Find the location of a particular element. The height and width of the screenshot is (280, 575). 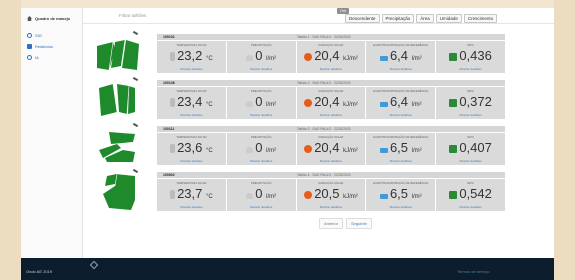

previous-page-button: Anterior is located at coordinates (331, 223).